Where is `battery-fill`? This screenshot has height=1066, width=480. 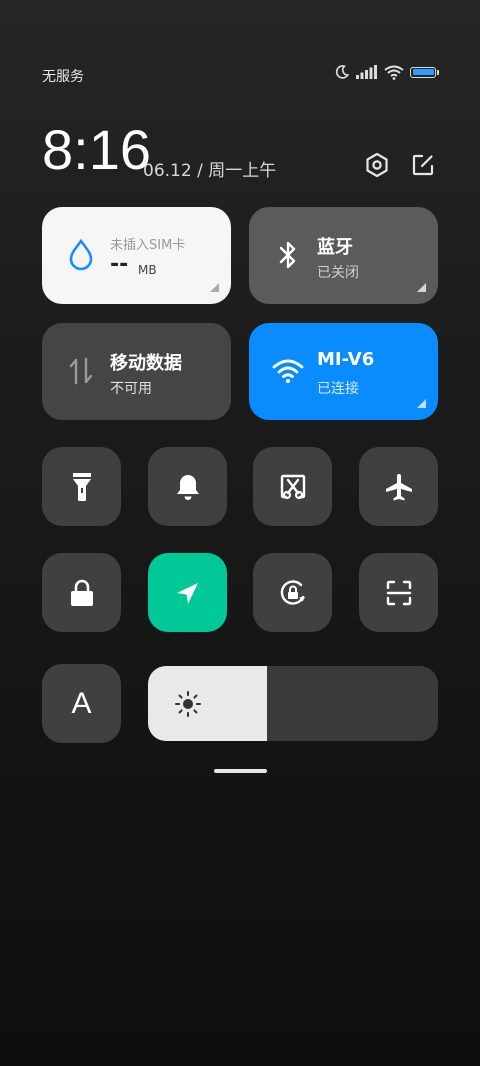 battery-fill is located at coordinates (423, 72).